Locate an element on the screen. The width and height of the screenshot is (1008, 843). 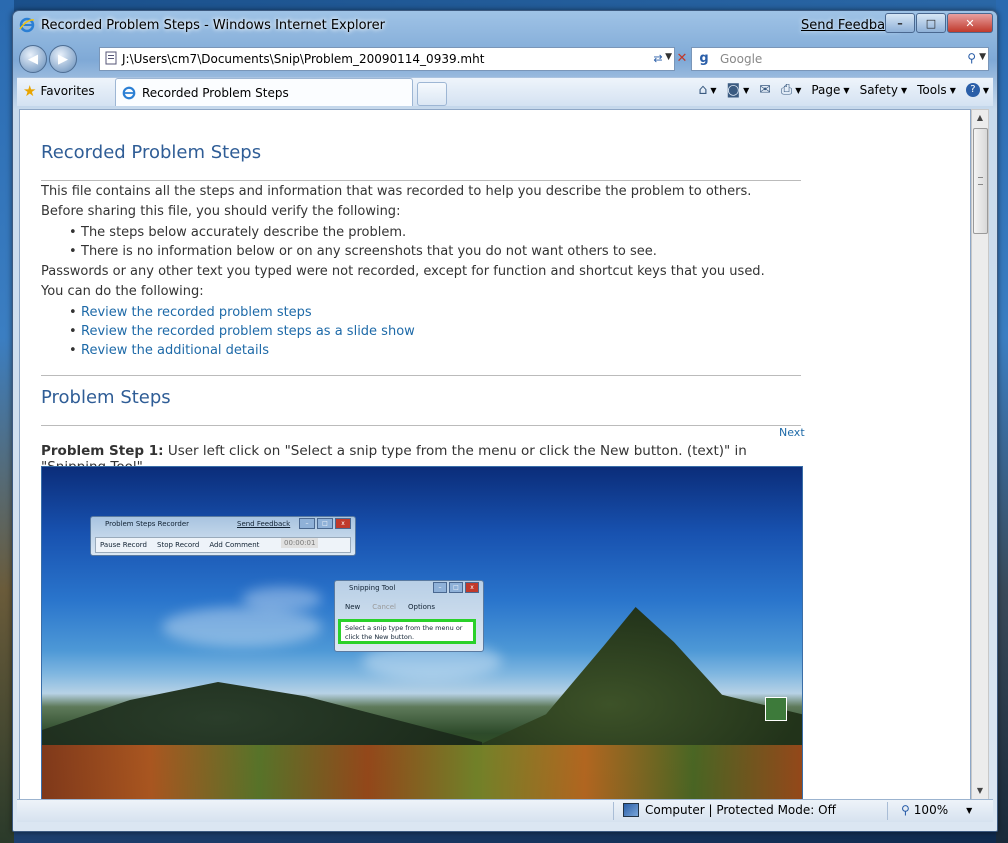
ie-tab-icon is located at coordinates (129, 92).